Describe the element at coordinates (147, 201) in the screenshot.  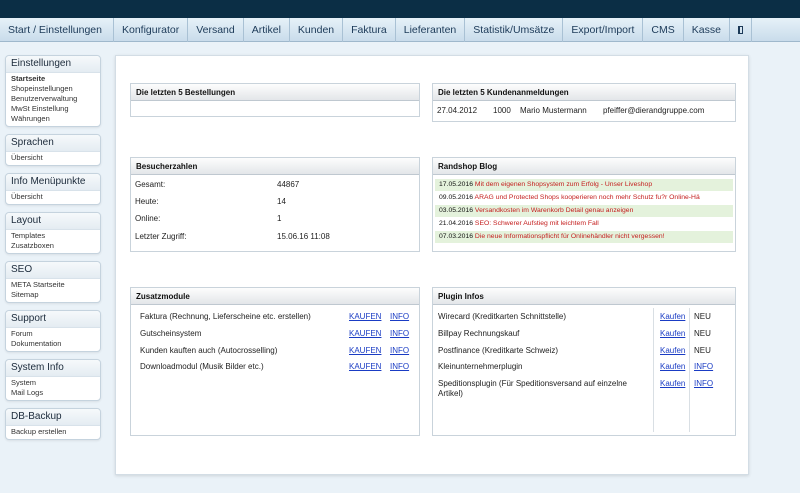
I see `visitor-label: Heute:` at that location.